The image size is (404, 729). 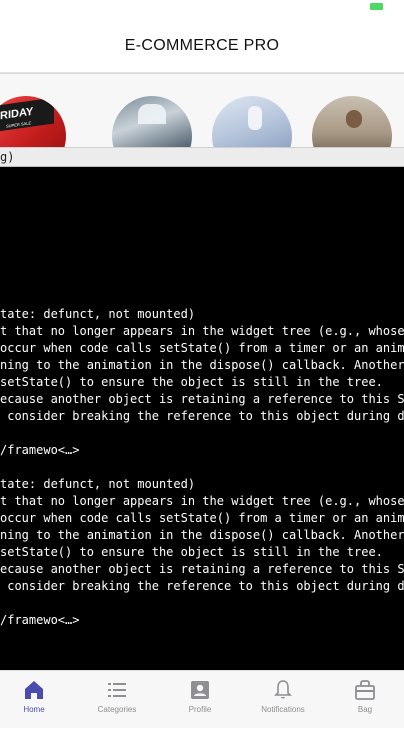 What do you see at coordinates (7, 157) in the screenshot?
I see `console-header-text: g)` at bounding box center [7, 157].